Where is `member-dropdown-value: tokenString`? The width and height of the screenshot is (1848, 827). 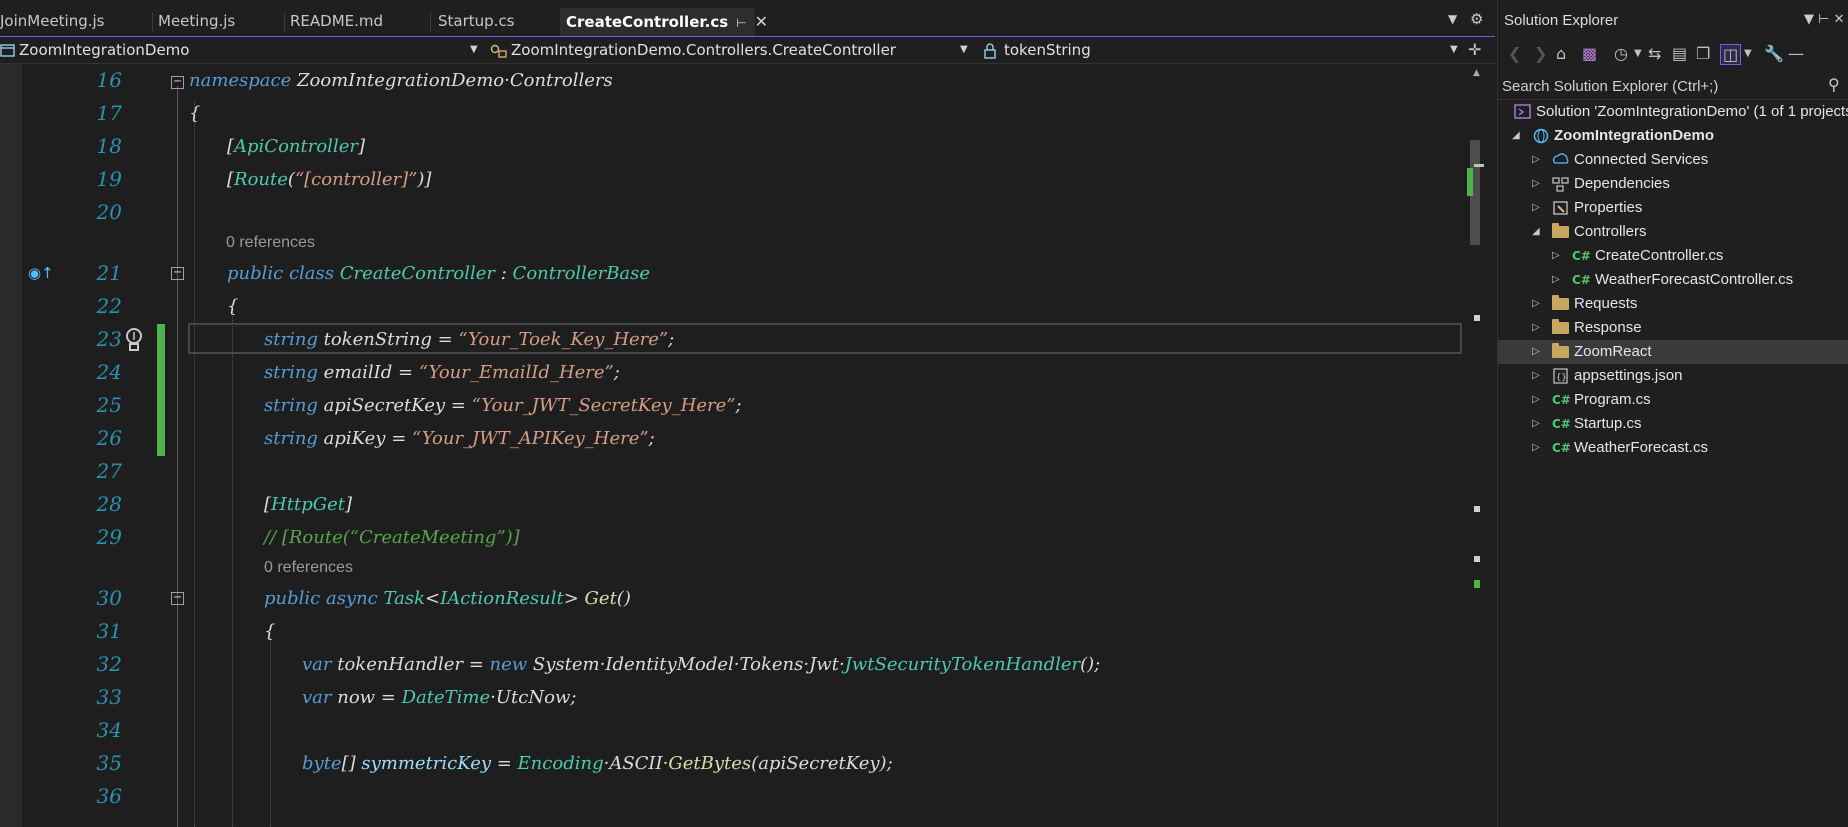 member-dropdown-value: tokenString is located at coordinates (1047, 50).